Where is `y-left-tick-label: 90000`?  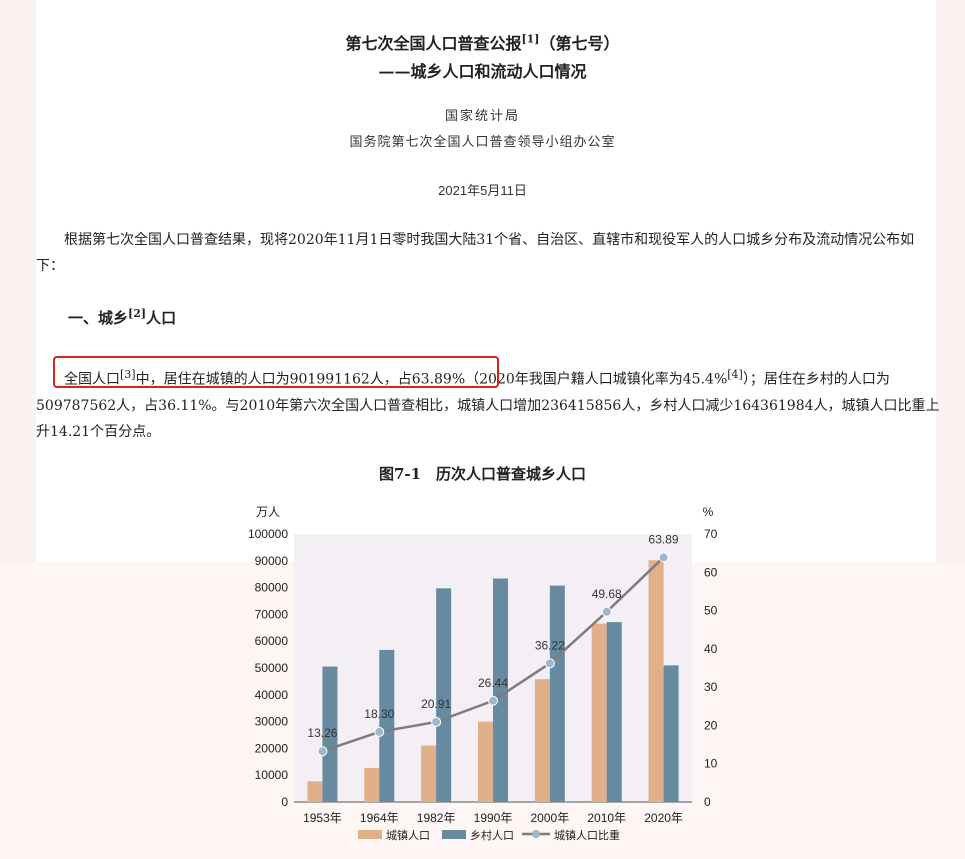 y-left-tick-label: 90000 is located at coordinates (272, 561).